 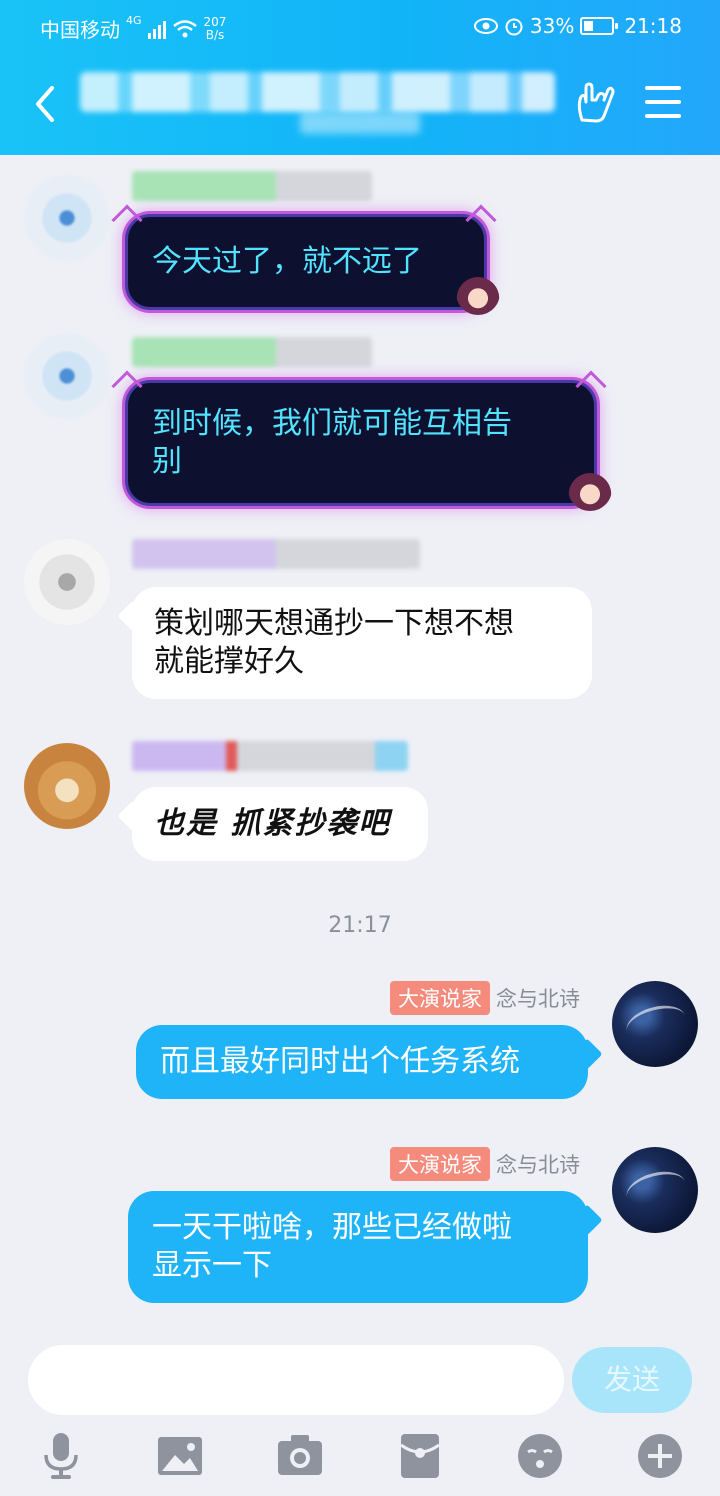 What do you see at coordinates (632, 1380) in the screenshot?
I see `send-button: 发送` at bounding box center [632, 1380].